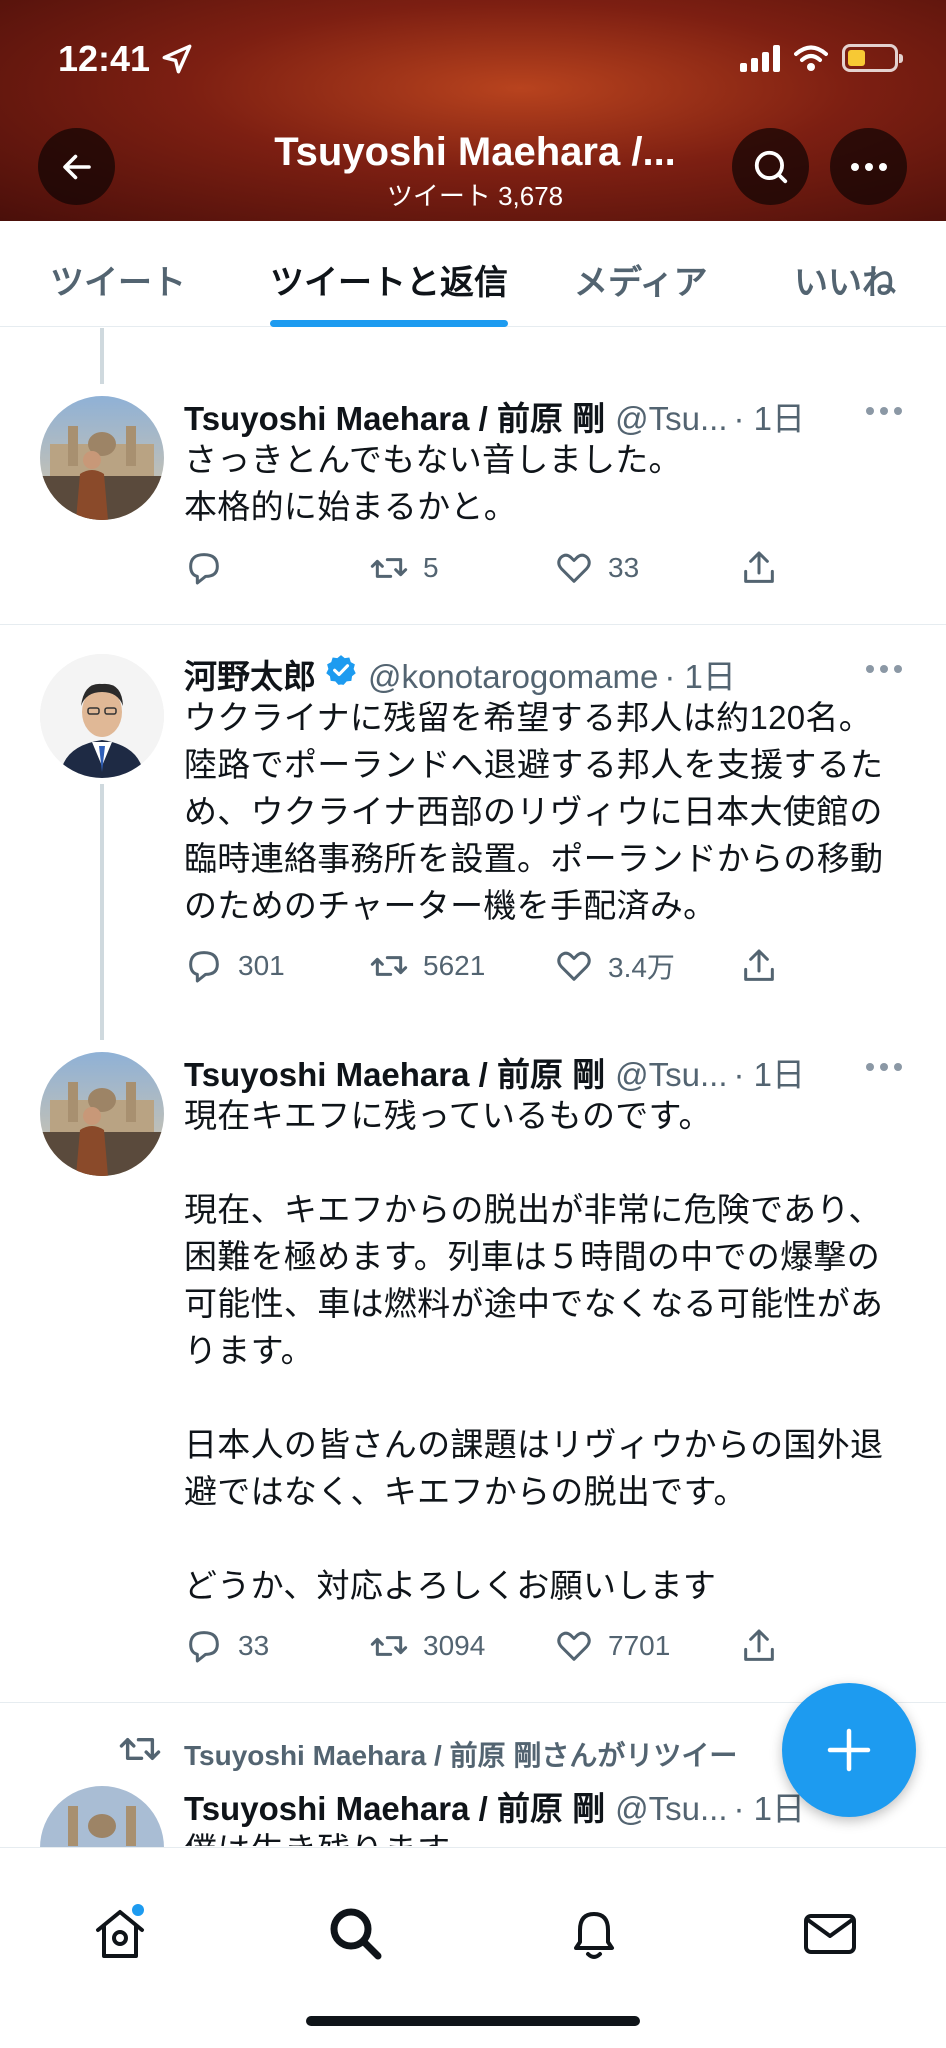 The image size is (946, 2048). Describe the element at coordinates (639, 1645) in the screenshot. I see `like-count: 7701` at that location.